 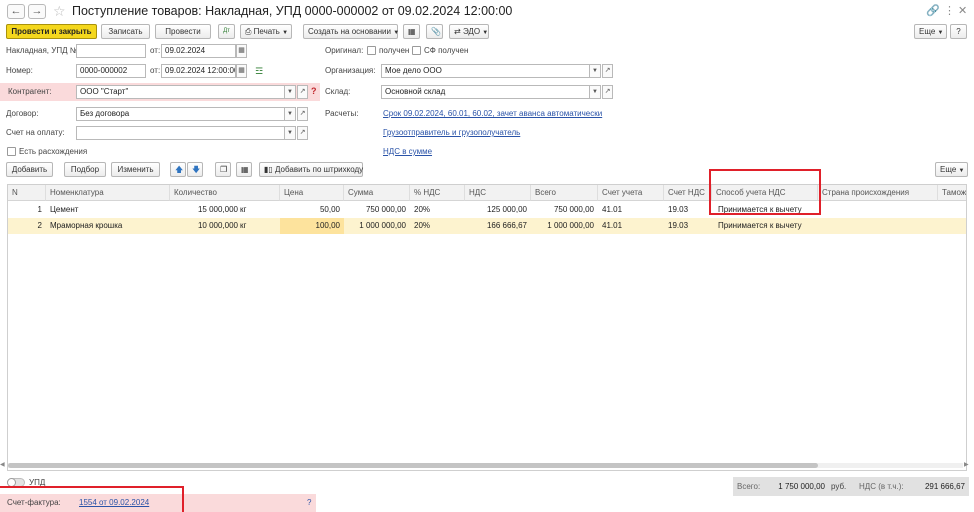 I want to click on sf-received-checkbox, so click(x=416, y=50).